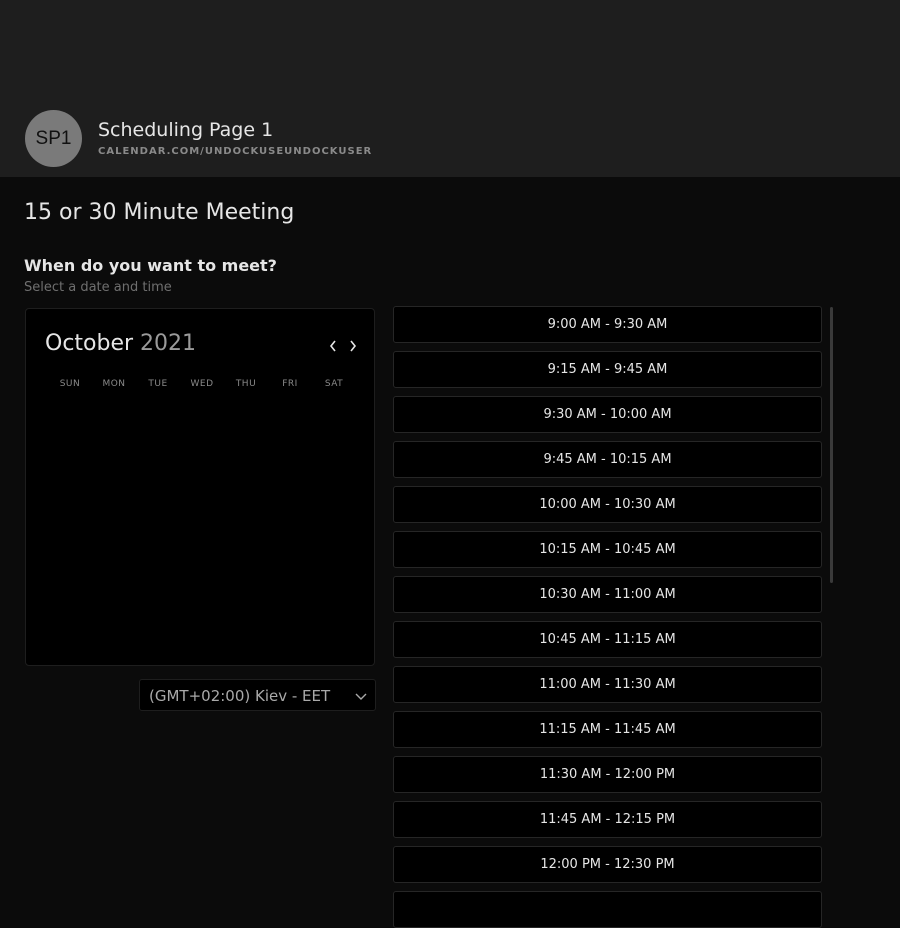  What do you see at coordinates (159, 212) in the screenshot?
I see `meeting-title: 15 or 30 Minute Meeting` at bounding box center [159, 212].